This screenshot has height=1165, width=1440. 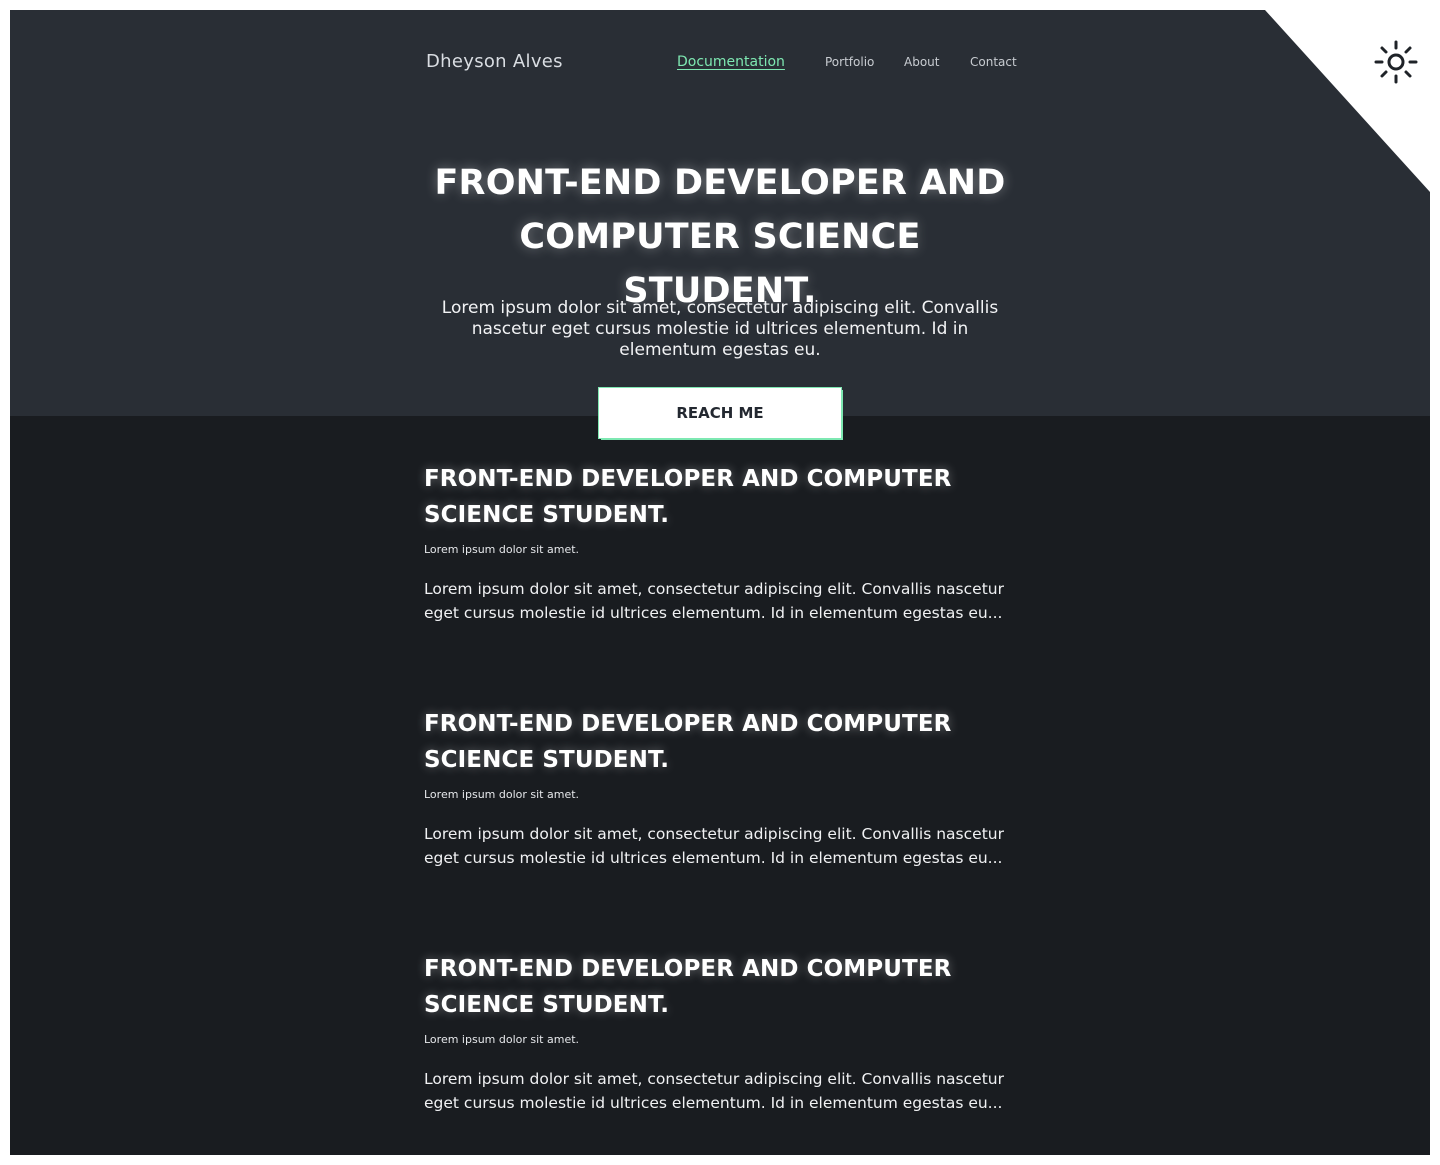 I want to click on nav-portfolio: Portfolio, so click(x=849, y=62).